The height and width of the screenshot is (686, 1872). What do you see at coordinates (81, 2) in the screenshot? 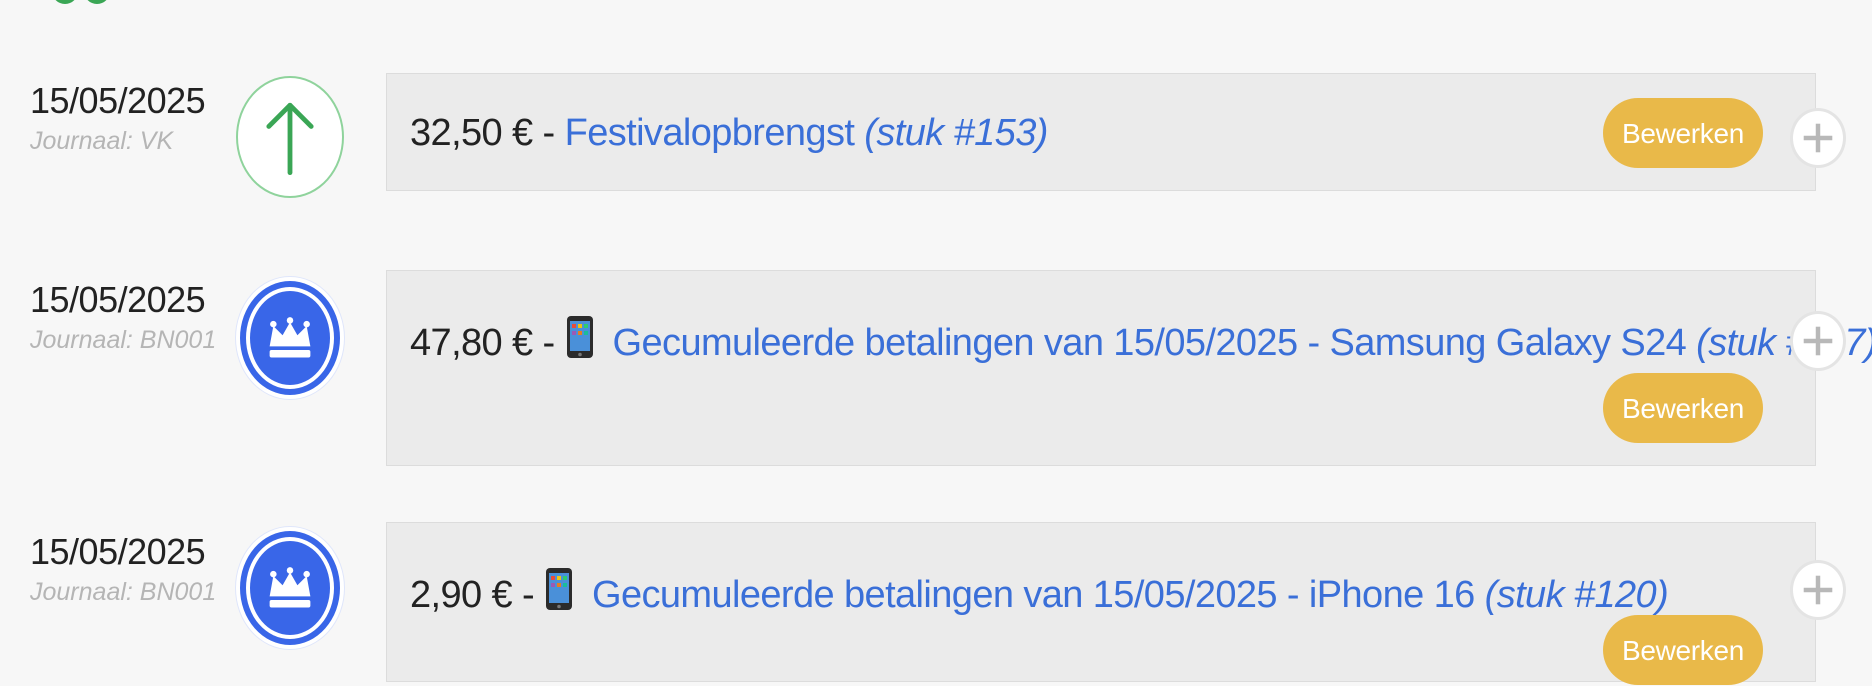
I see `previous-entry-icon-partial` at bounding box center [81, 2].